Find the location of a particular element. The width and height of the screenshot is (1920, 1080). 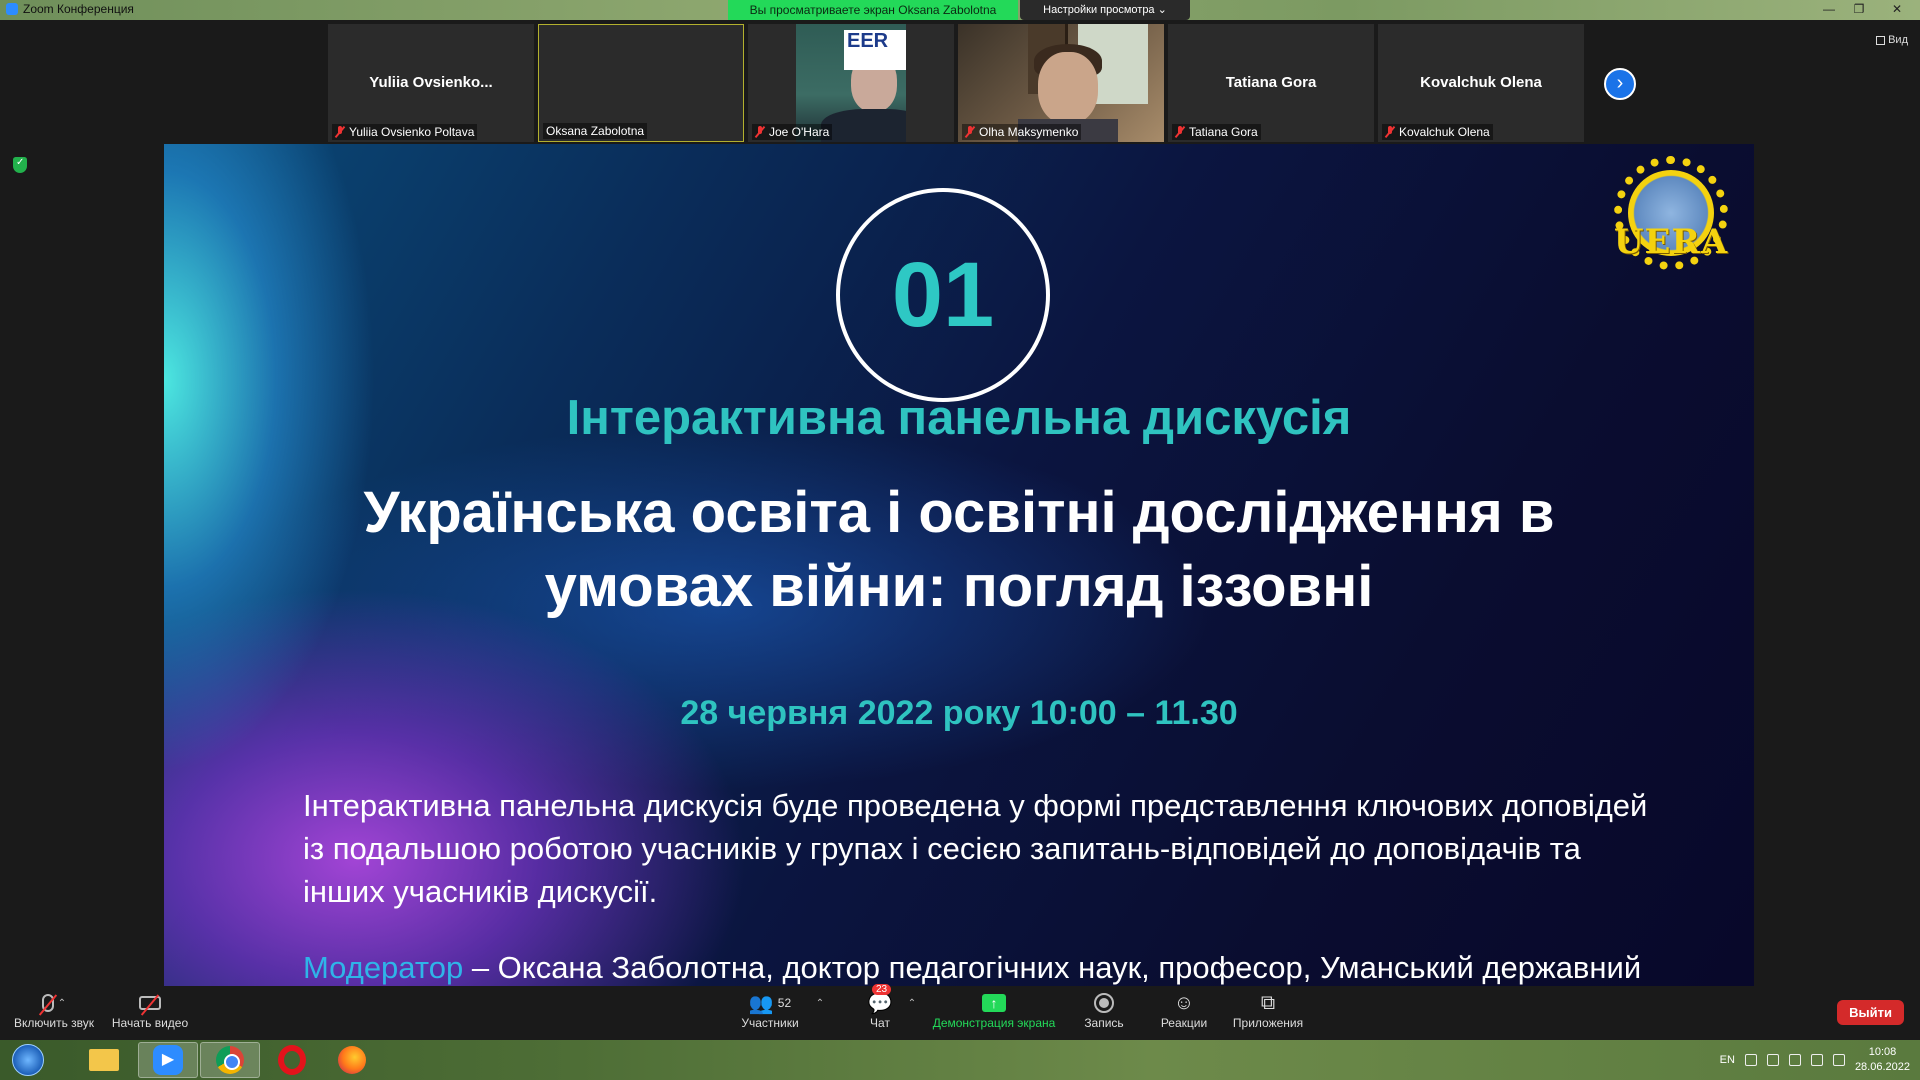

opera-icon is located at coordinates (292, 1060).